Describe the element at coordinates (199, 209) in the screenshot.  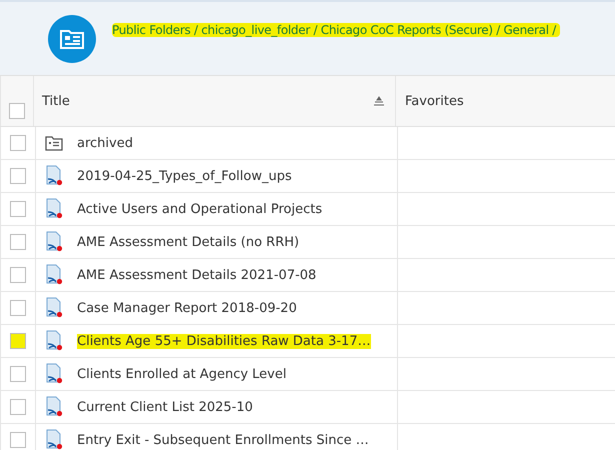
I see `report-title: Active Users and Operational Projects` at that location.